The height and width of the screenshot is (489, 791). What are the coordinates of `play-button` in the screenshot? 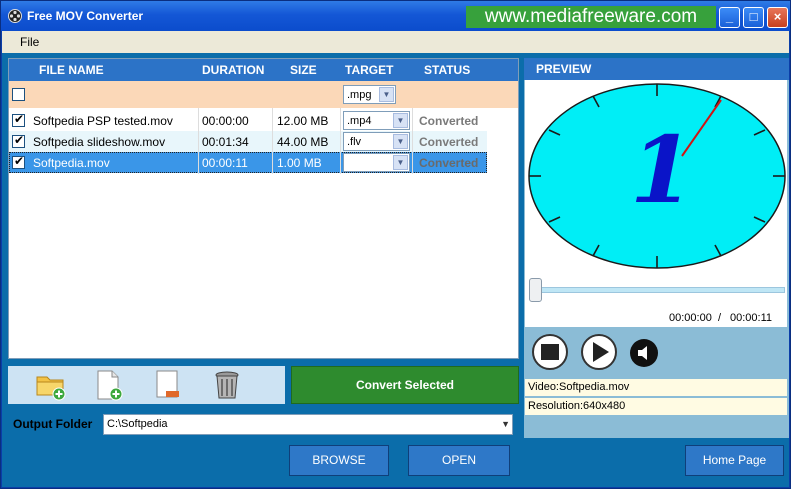 It's located at (599, 352).